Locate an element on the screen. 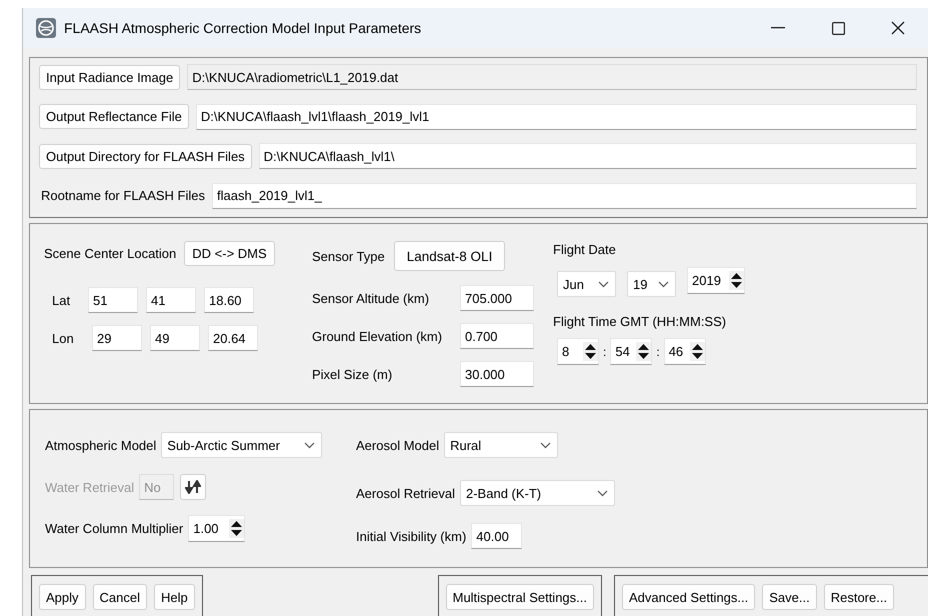 Image resolution: width=928 pixels, height=616 pixels. coordinate-field: 20.64 is located at coordinates (233, 338).